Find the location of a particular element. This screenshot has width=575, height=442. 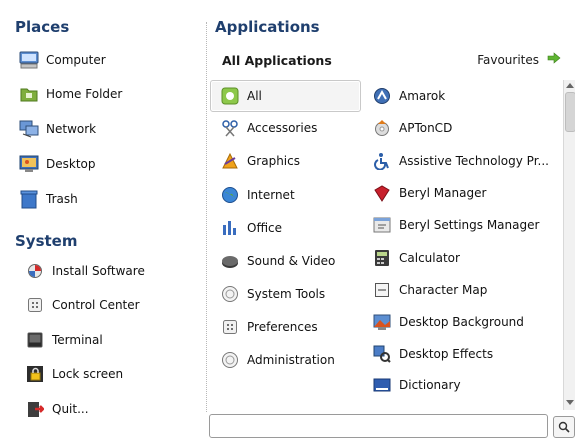

app-item-calculator: Calculator is located at coordinates (416, 258).